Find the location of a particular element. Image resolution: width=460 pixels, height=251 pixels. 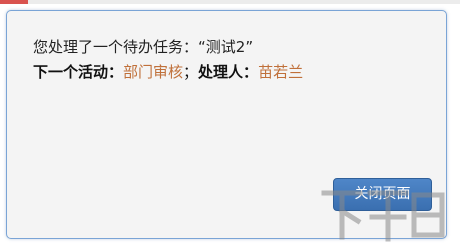

task-name: “测试2” is located at coordinates (226, 47).